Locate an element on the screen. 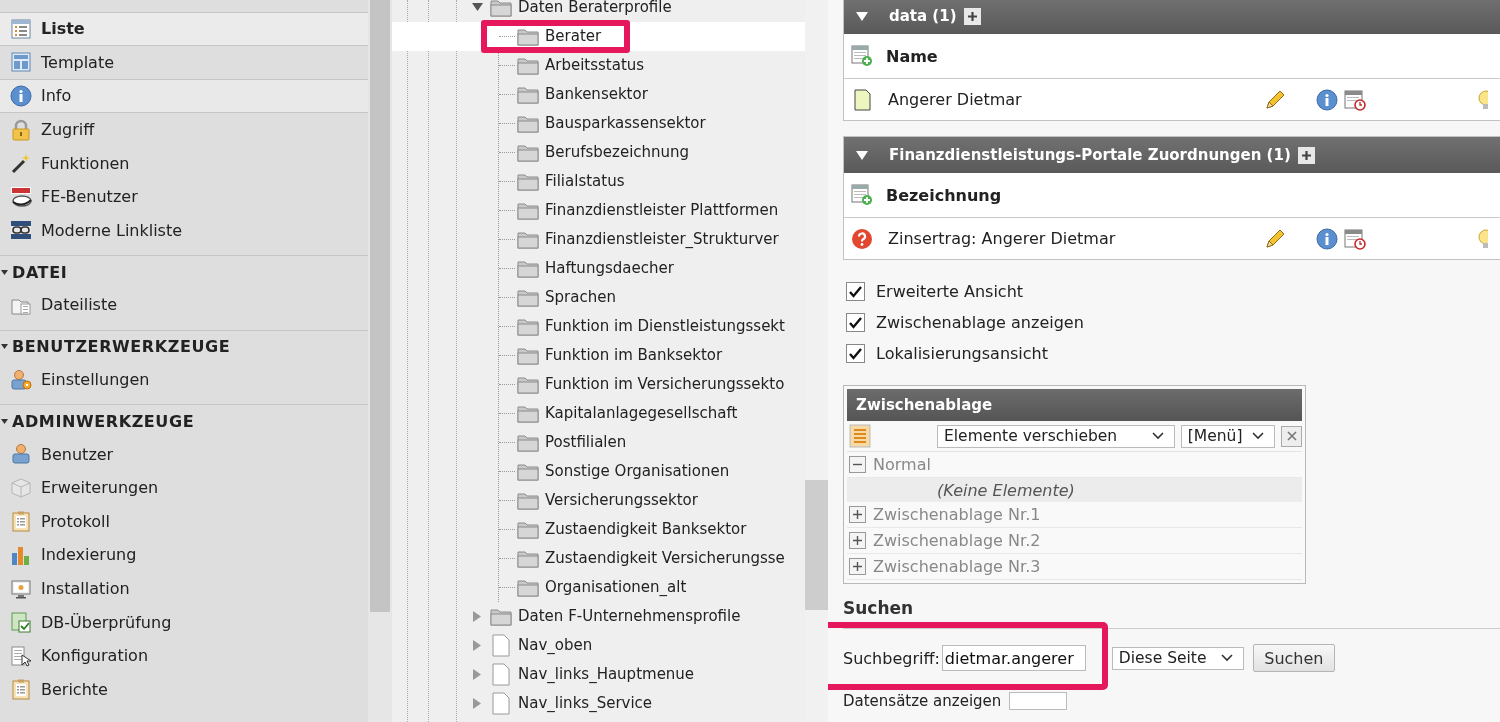  tree-node: Organisationen_alt is located at coordinates (652, 587).